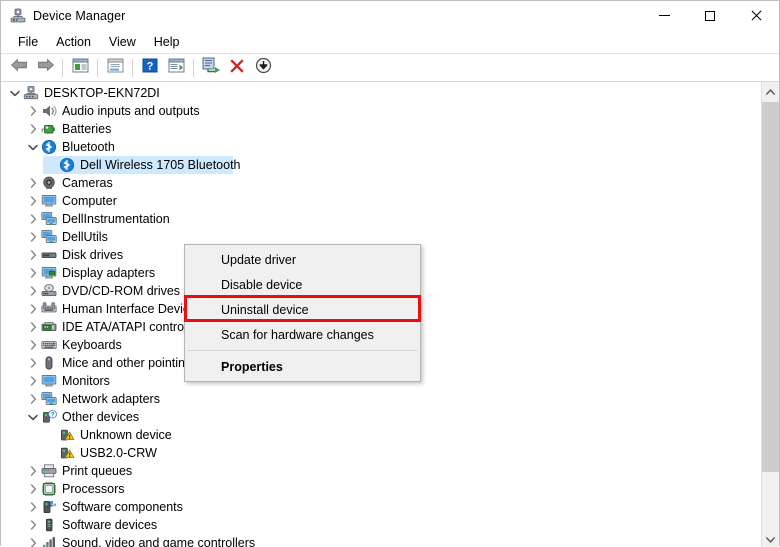 The image size is (780, 547). Describe the element at coordinates (85, 237) in the screenshot. I see `tree-item-label: DellUtils` at that location.